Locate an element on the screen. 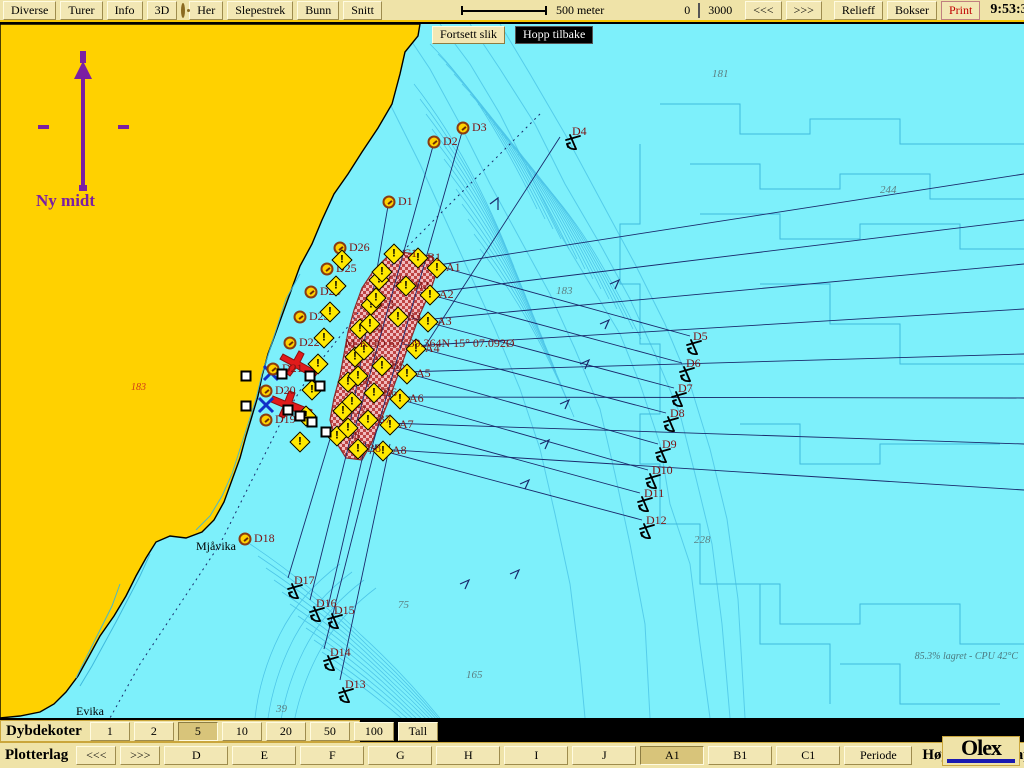 The width and height of the screenshot is (1024, 768). bokser-button: Bokser is located at coordinates (912, 10).